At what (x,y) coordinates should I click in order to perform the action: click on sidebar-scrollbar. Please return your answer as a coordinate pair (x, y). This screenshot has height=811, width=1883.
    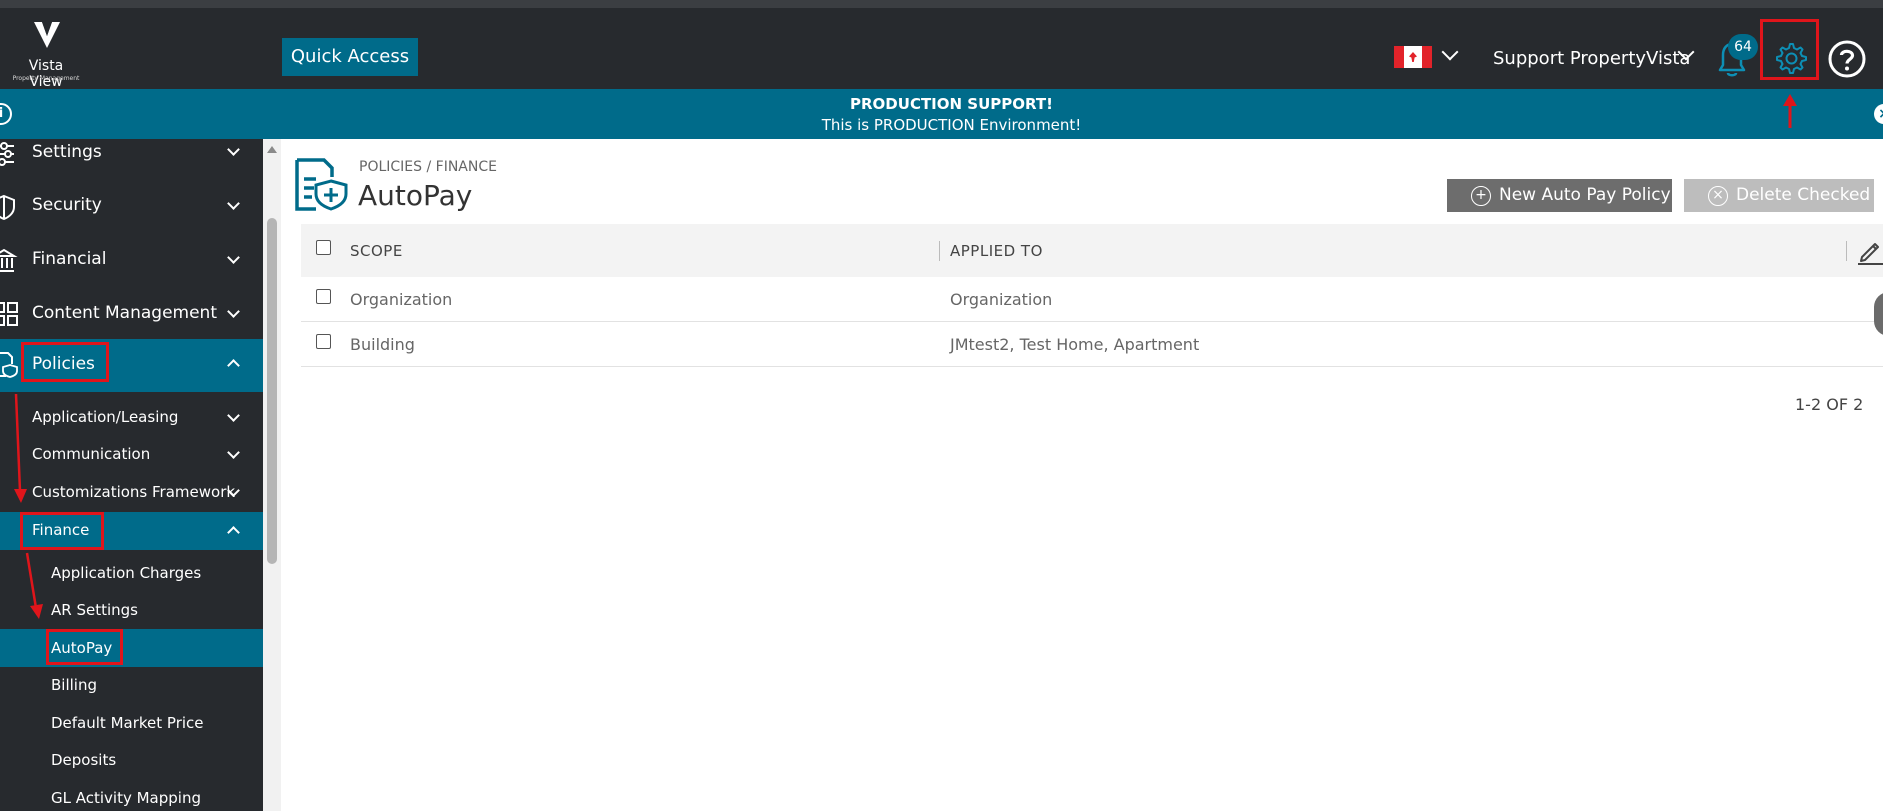
    Looking at the image, I should click on (272, 475).